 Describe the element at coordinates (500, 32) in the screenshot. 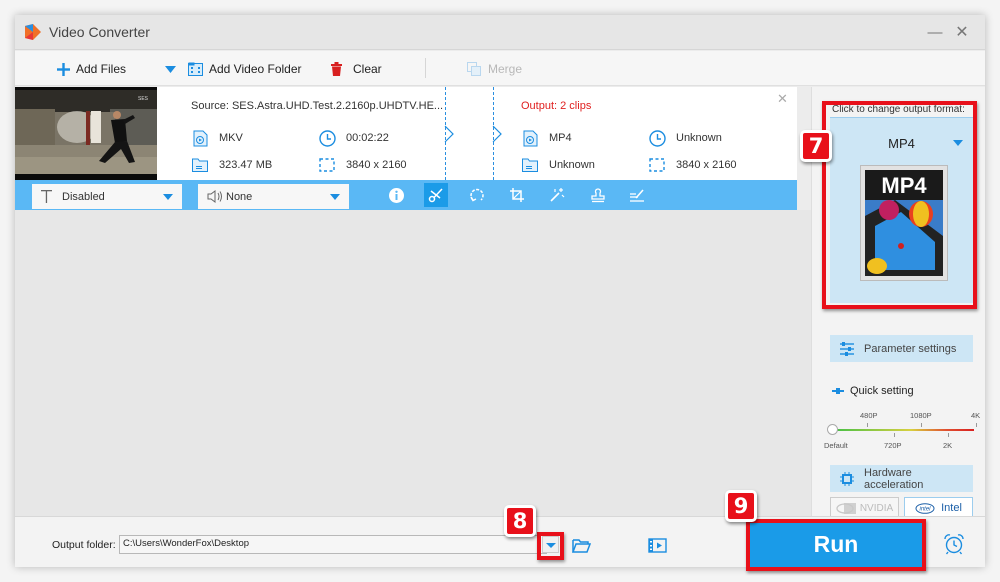

I see `title-bar: Video Converter — ✕` at that location.